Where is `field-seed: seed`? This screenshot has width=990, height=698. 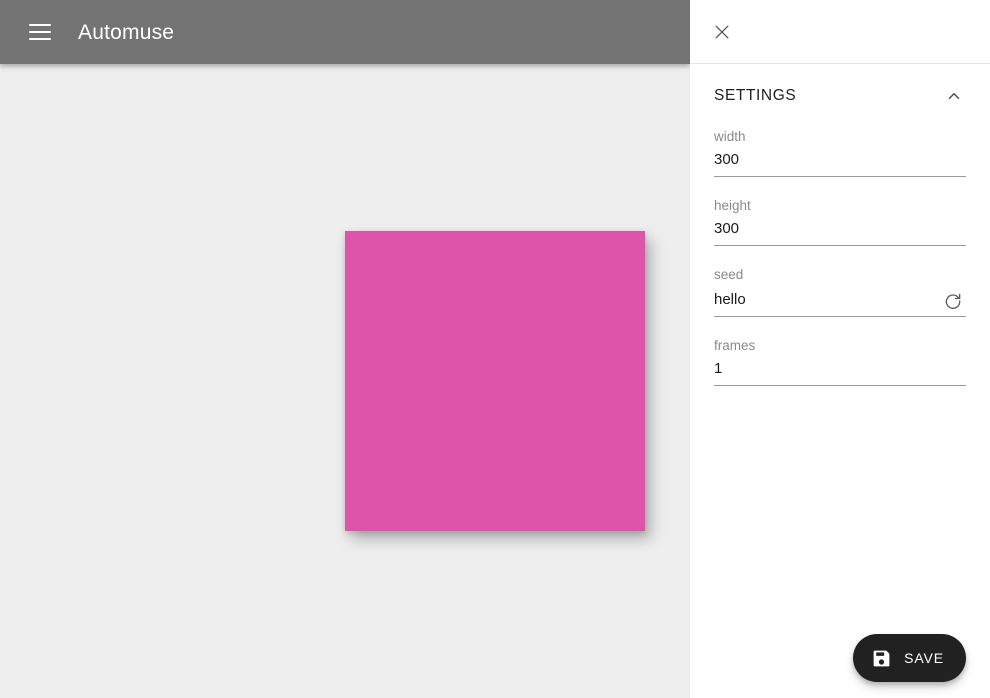
field-seed: seed is located at coordinates (840, 291).